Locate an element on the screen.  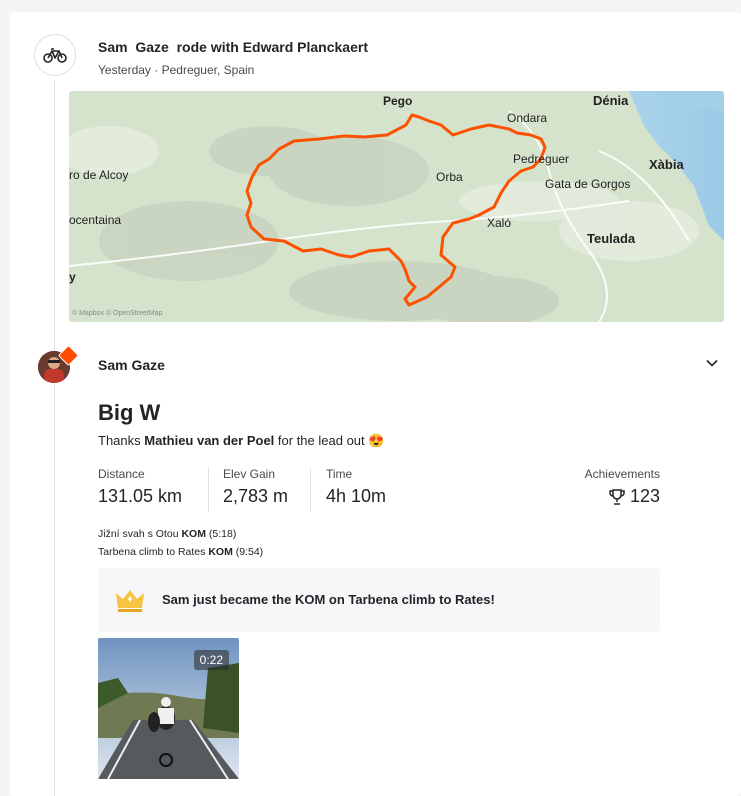
timeline-line is located at coordinates (54, 438).